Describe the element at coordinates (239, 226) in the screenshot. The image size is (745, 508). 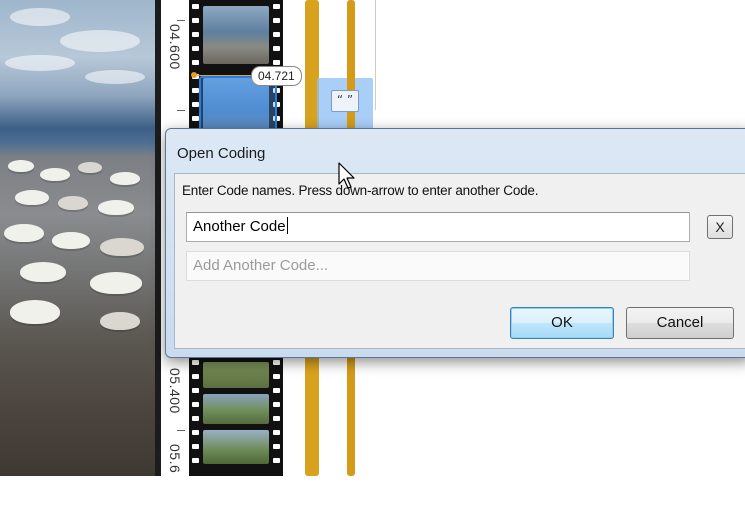
I see `code-name-value: Another Code` at that location.